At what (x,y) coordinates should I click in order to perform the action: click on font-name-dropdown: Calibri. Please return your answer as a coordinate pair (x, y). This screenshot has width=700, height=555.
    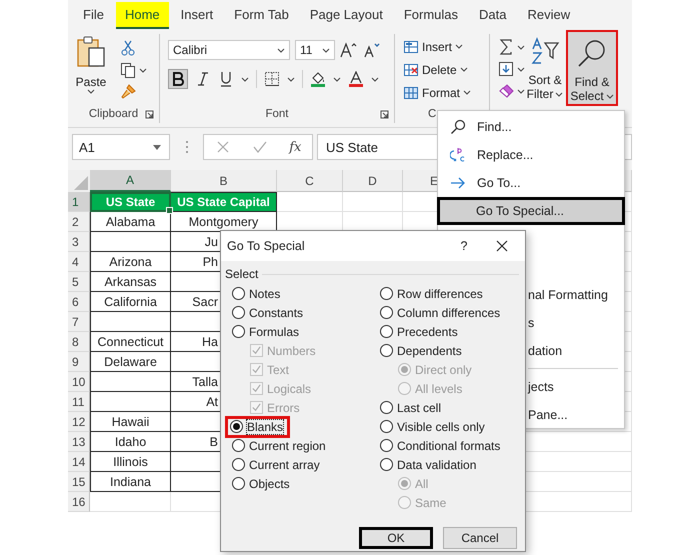
    Looking at the image, I should click on (229, 50).